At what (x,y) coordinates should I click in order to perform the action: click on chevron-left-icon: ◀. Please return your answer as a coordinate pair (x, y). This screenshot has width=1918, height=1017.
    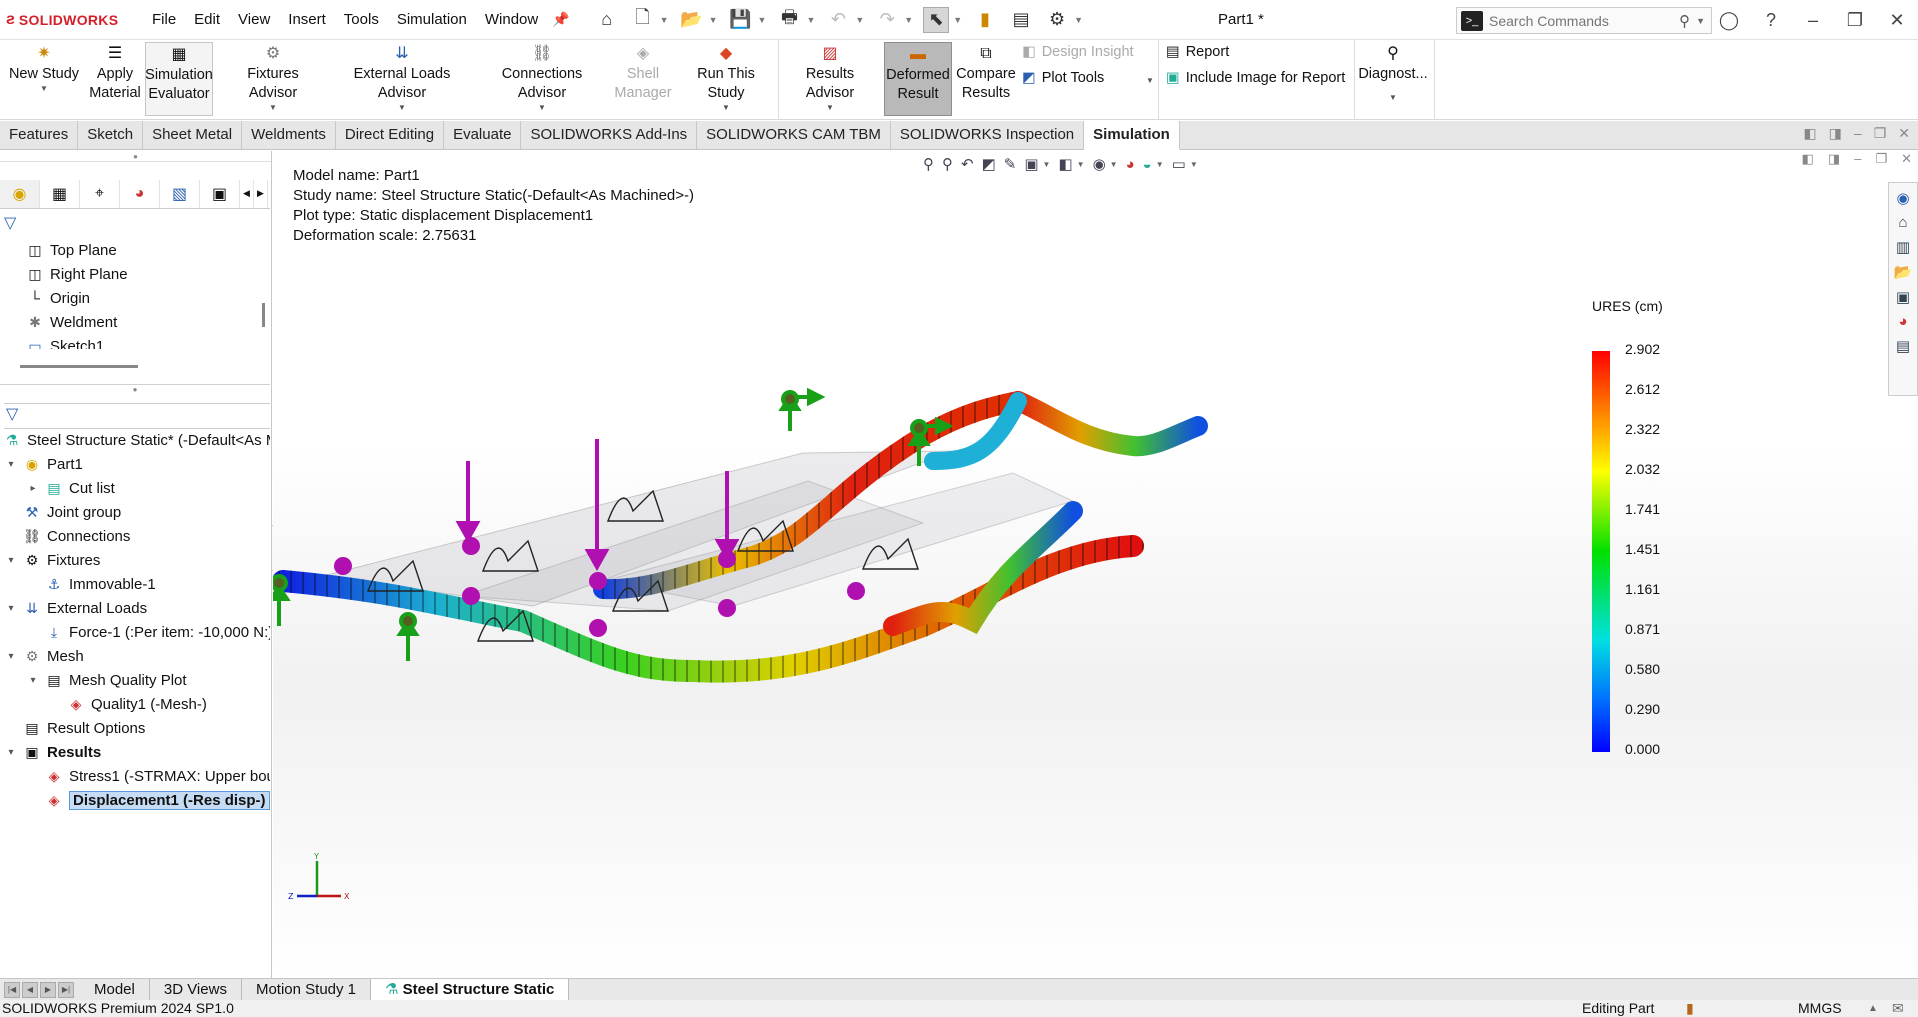
    Looking at the image, I should click on (247, 193).